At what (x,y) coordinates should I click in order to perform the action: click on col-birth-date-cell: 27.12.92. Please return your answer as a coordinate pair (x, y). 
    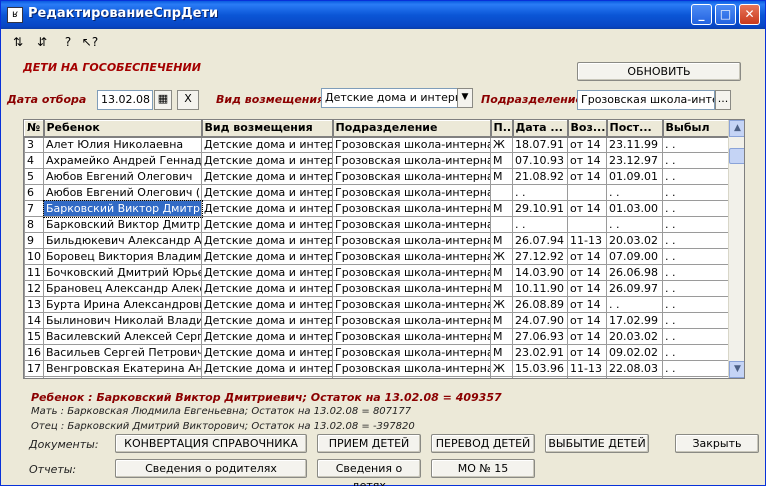
    Looking at the image, I should click on (540, 256).